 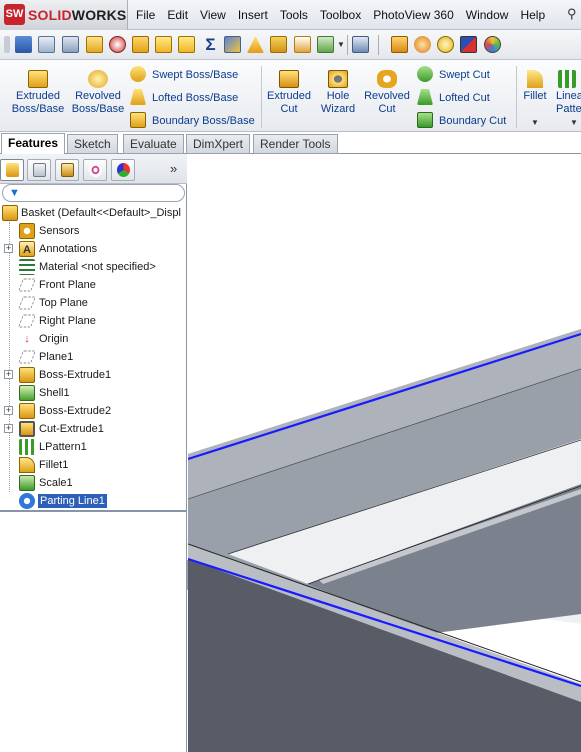 What do you see at coordinates (253, 15) in the screenshot?
I see `menu-insert: Insert` at bounding box center [253, 15].